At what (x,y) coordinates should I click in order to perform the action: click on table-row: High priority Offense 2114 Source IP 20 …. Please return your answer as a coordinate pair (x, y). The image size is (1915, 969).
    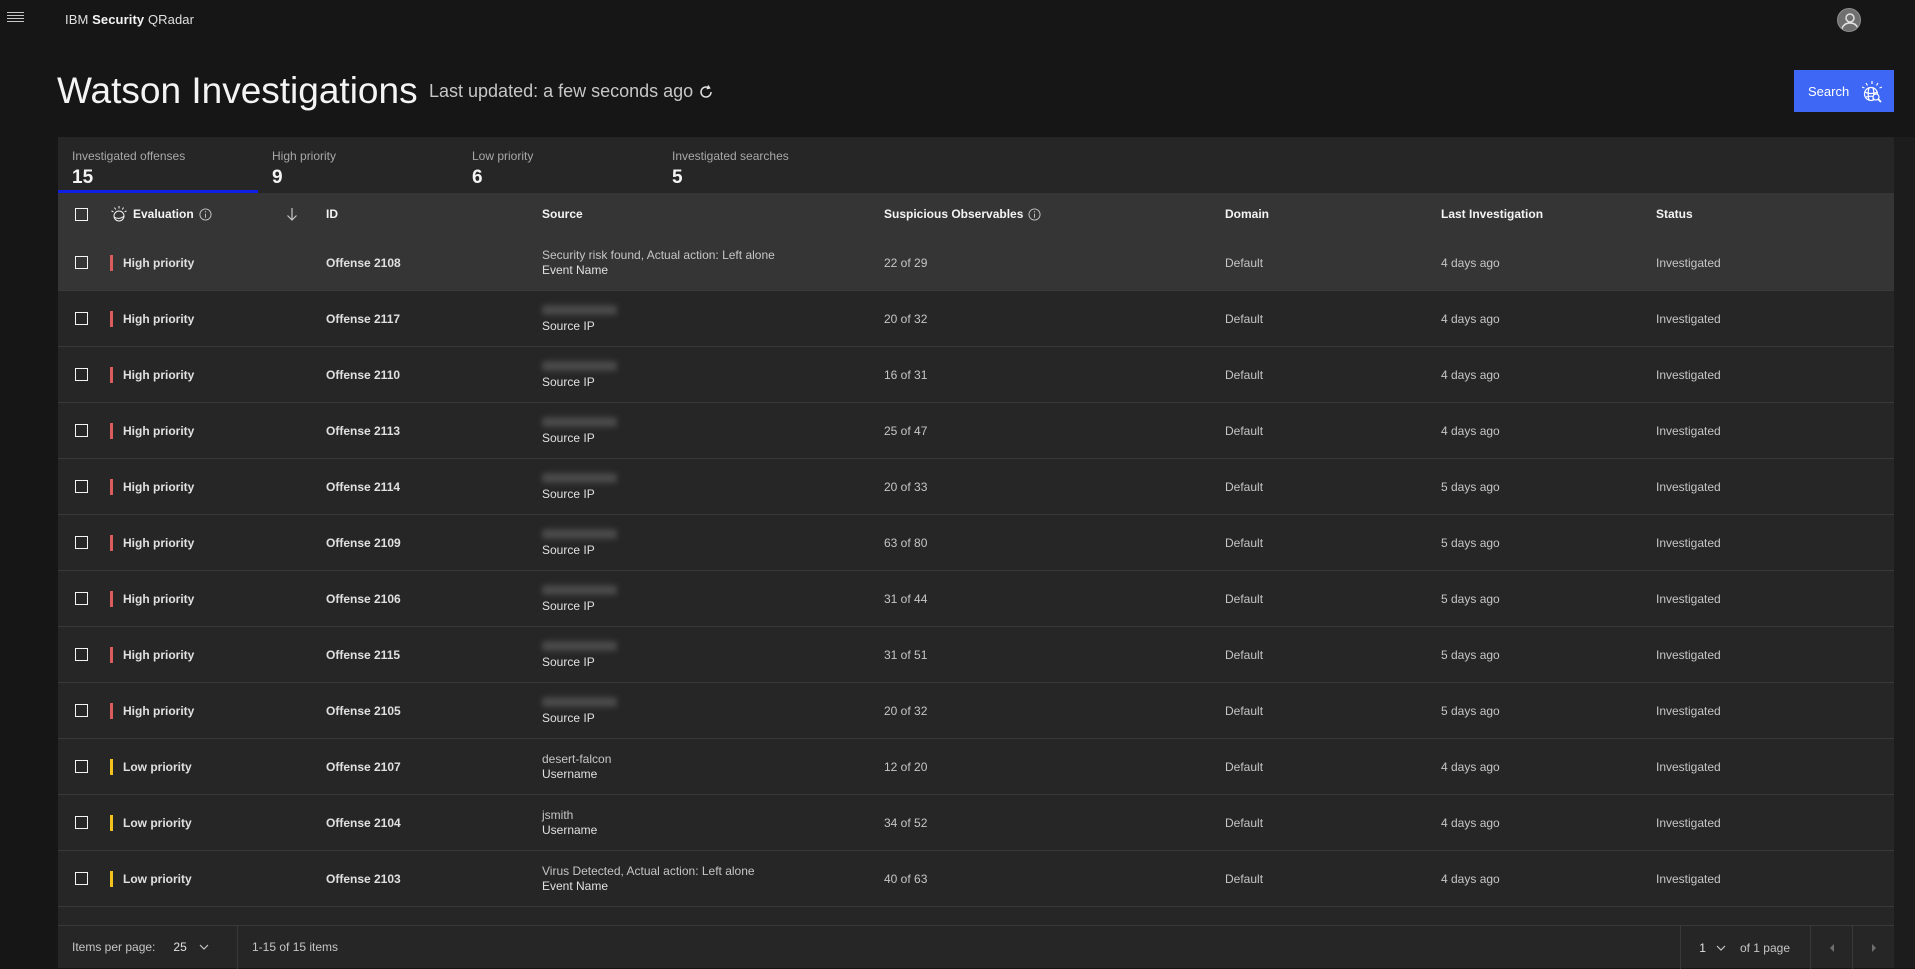
    Looking at the image, I should click on (976, 487).